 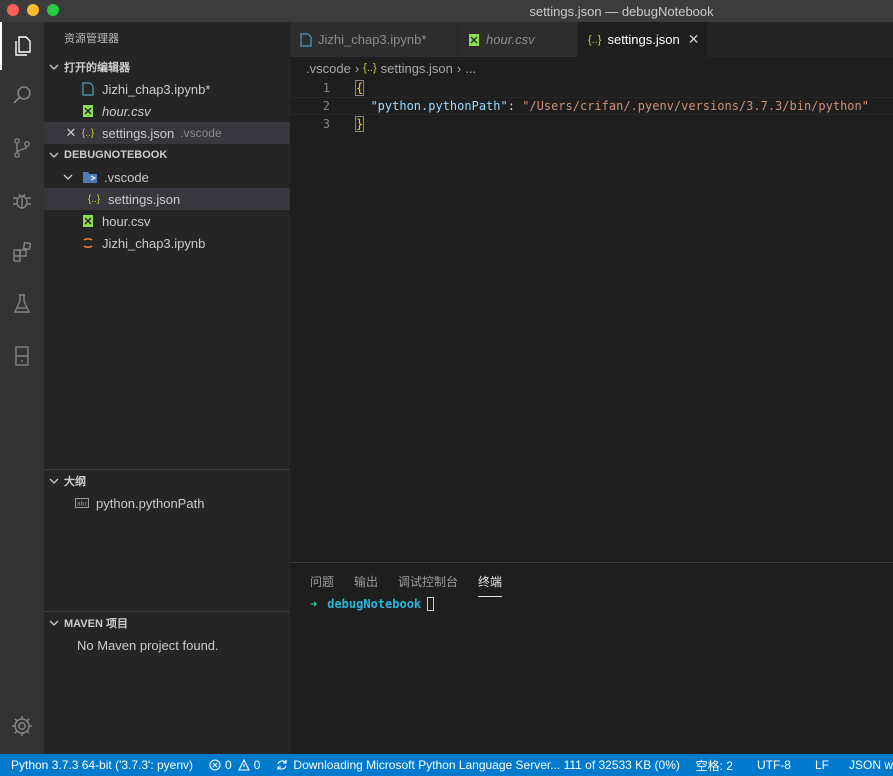 I want to click on file-label: Jizhi_chap3.ipynb, so click(x=154, y=243).